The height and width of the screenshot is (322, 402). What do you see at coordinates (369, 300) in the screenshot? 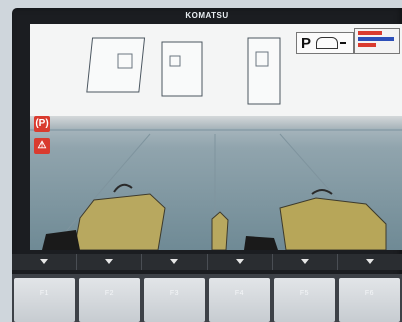
I see `f6-button: F6` at bounding box center [369, 300].